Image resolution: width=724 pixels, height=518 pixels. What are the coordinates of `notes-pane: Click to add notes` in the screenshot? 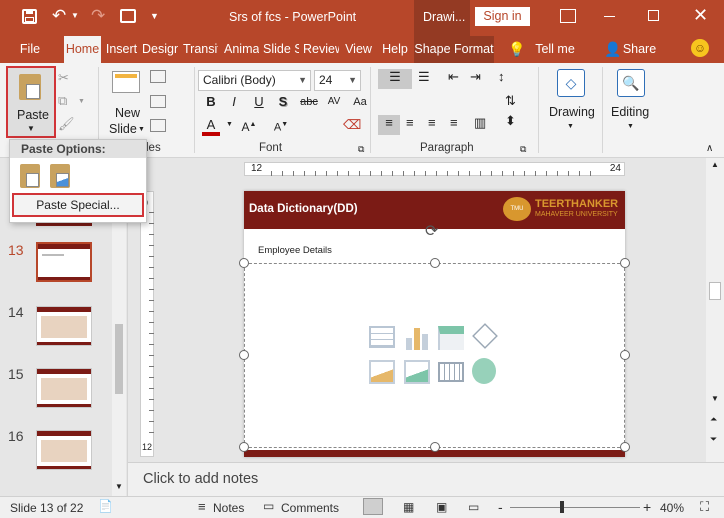 It's located at (426, 479).